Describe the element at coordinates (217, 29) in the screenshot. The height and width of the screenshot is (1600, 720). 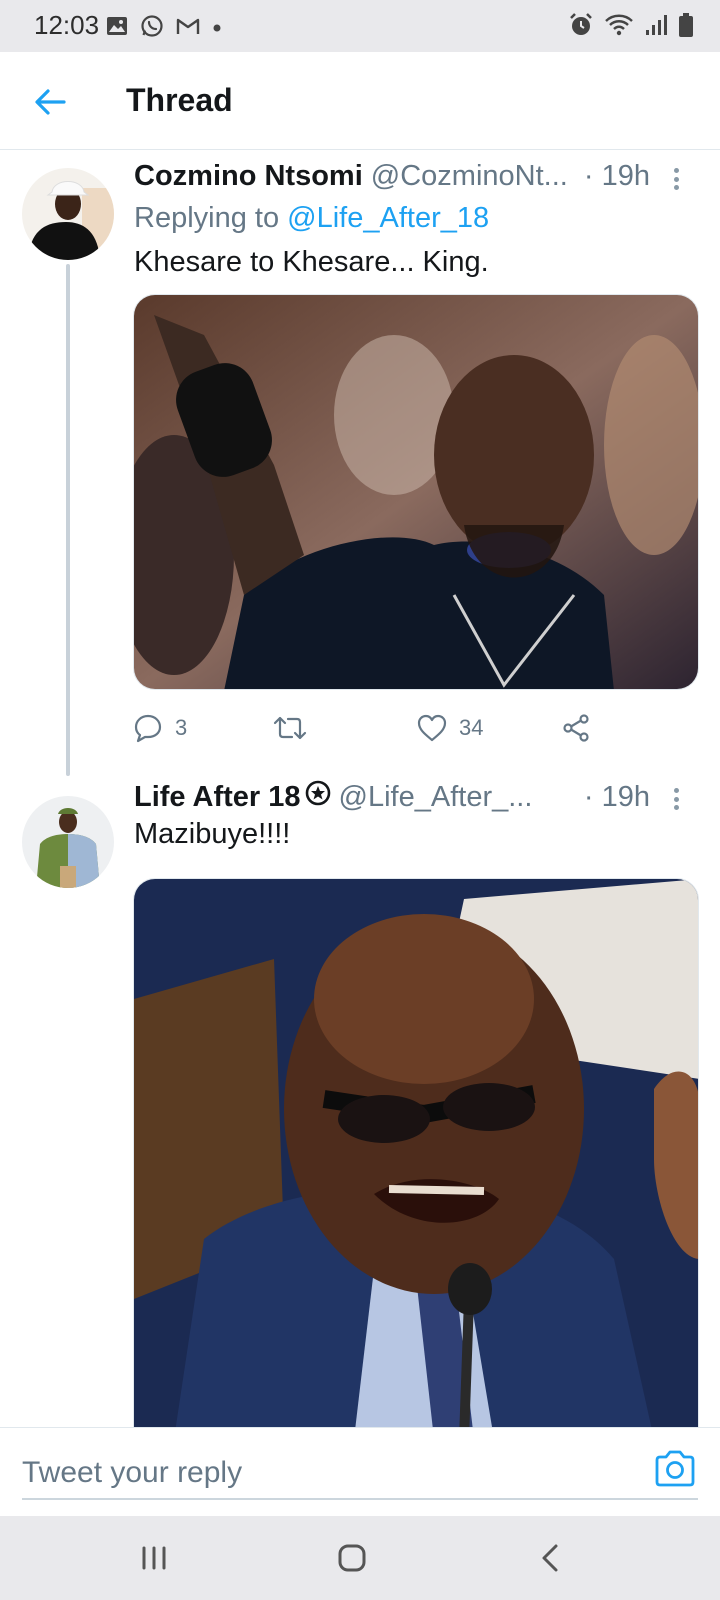
I see `dot-icon` at that location.